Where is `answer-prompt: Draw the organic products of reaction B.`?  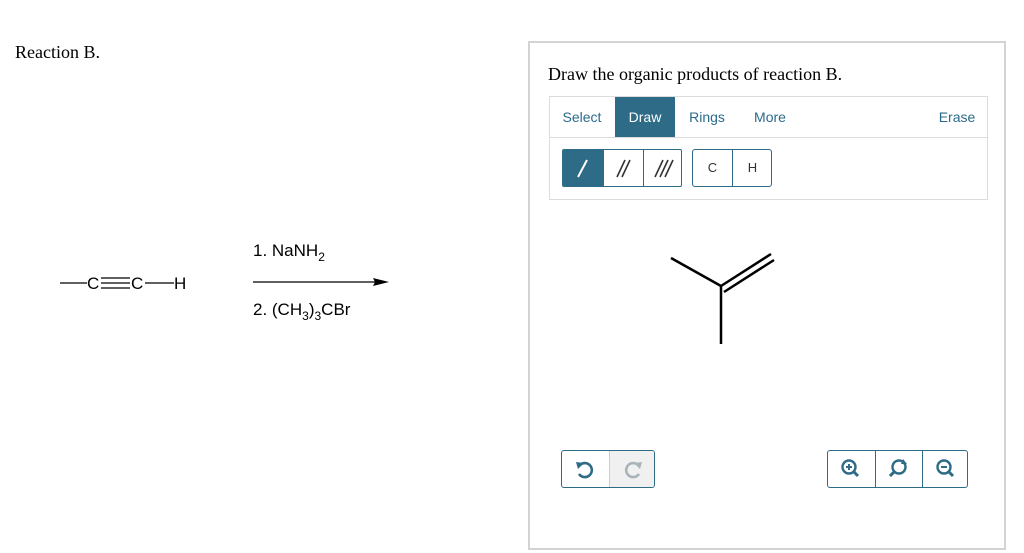
answer-prompt: Draw the organic products of reaction B. is located at coordinates (695, 74).